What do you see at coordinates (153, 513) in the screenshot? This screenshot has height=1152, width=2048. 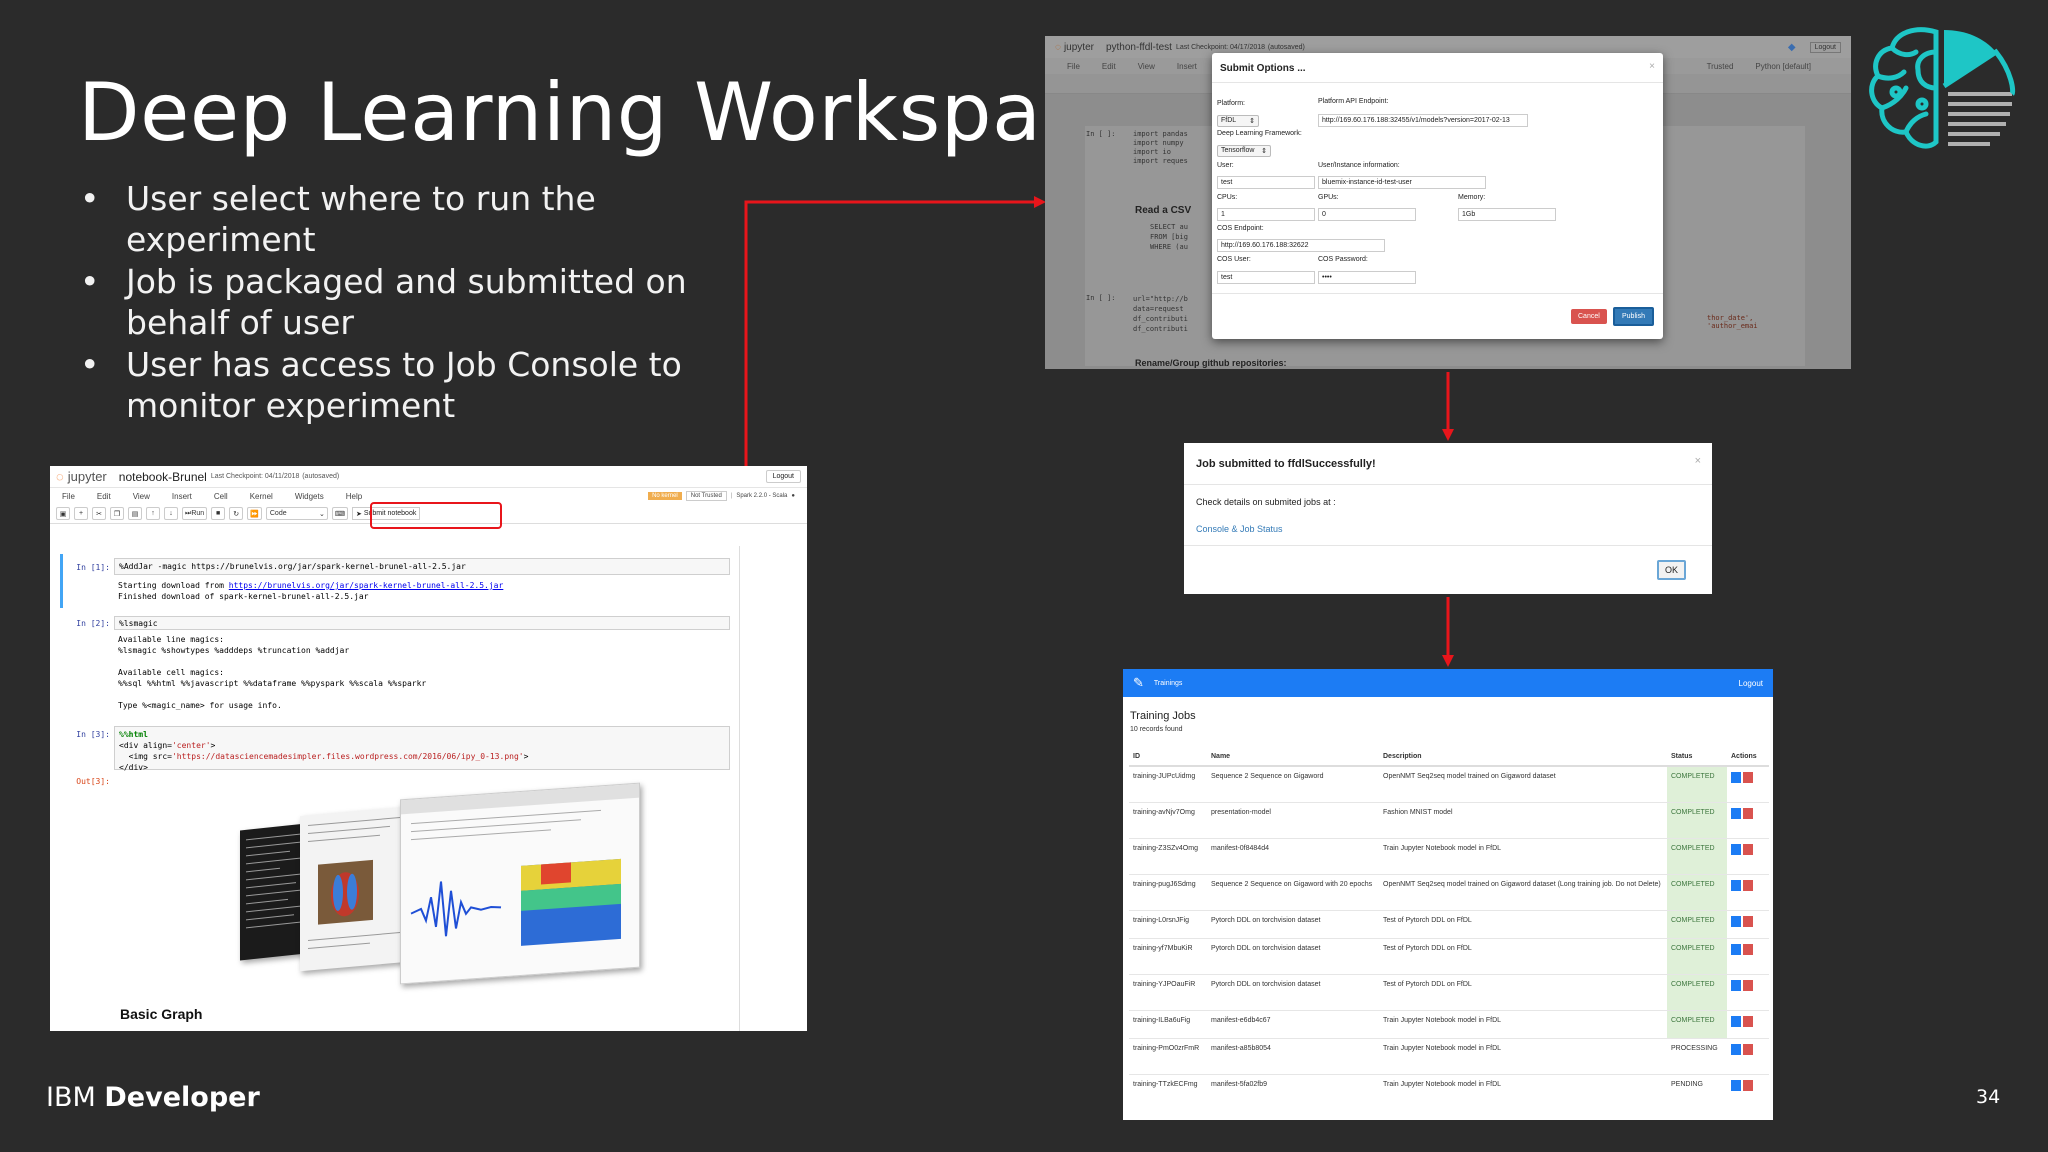 I see `move-up-icon: ↑` at bounding box center [153, 513].